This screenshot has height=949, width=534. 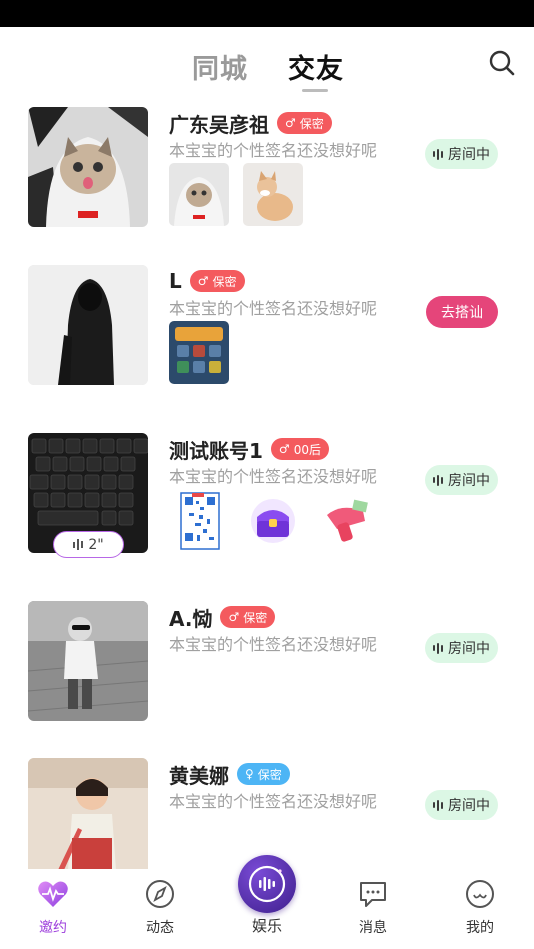 I want to click on user-name: 测试账号1, so click(x=216, y=450).